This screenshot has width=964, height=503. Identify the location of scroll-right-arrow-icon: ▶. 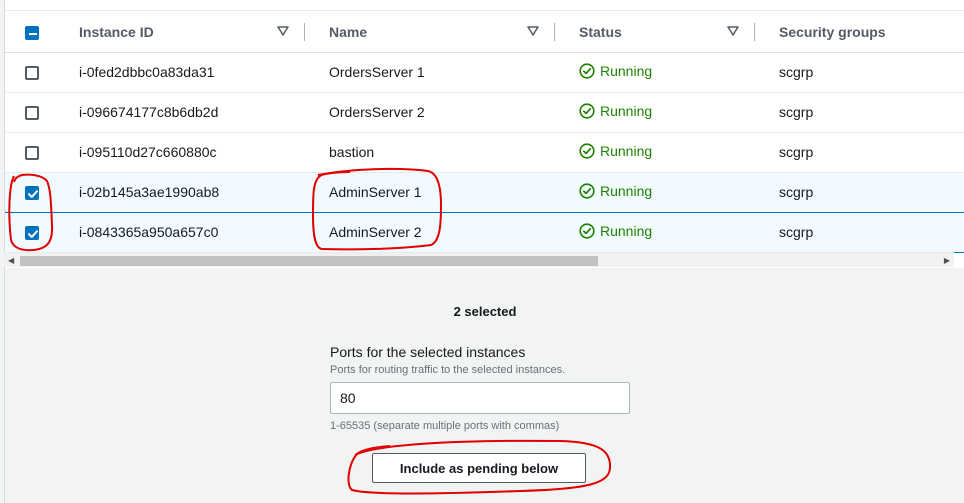
(947, 260).